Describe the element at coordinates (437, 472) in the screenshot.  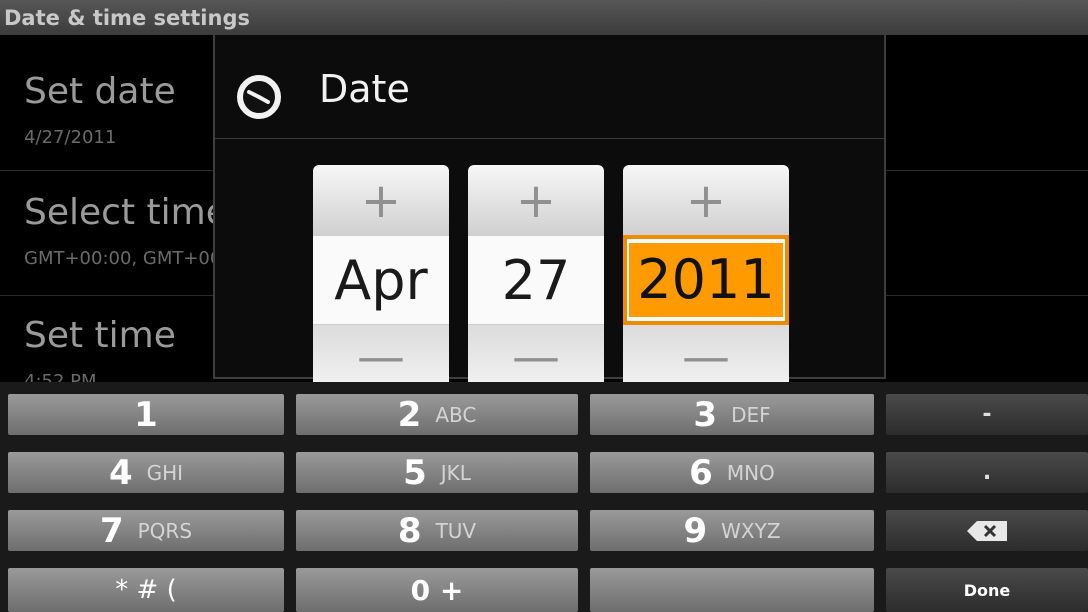
I see `key-5: 5 JKL` at that location.